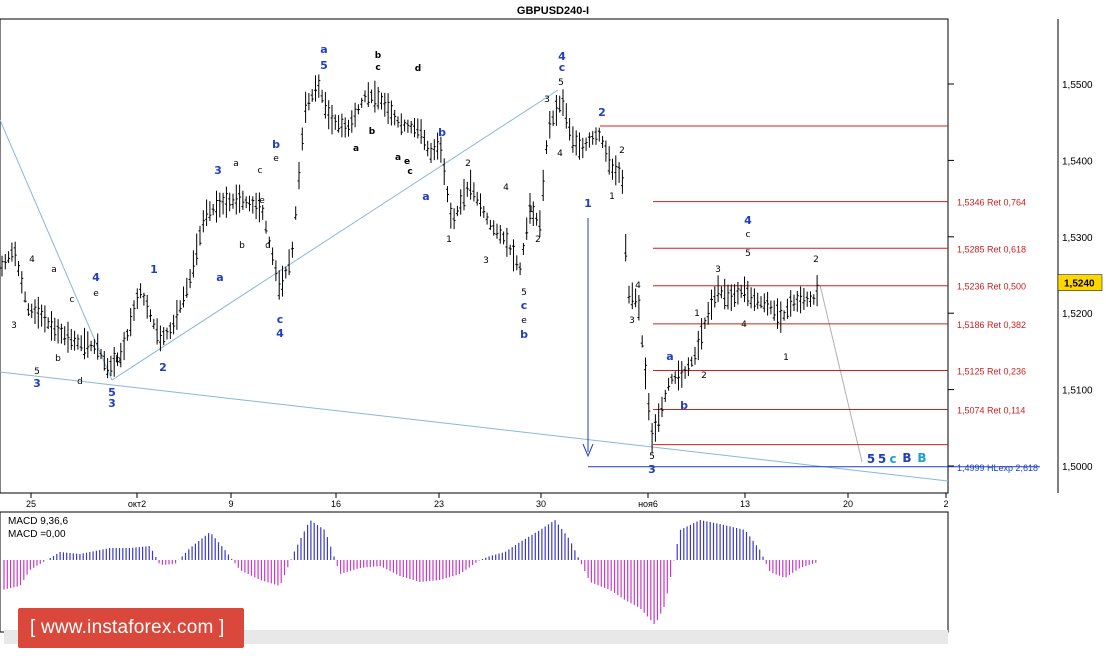 This screenshot has height=660, width=1106. I want to click on y-tick-label: 1,5500, so click(1077, 85).